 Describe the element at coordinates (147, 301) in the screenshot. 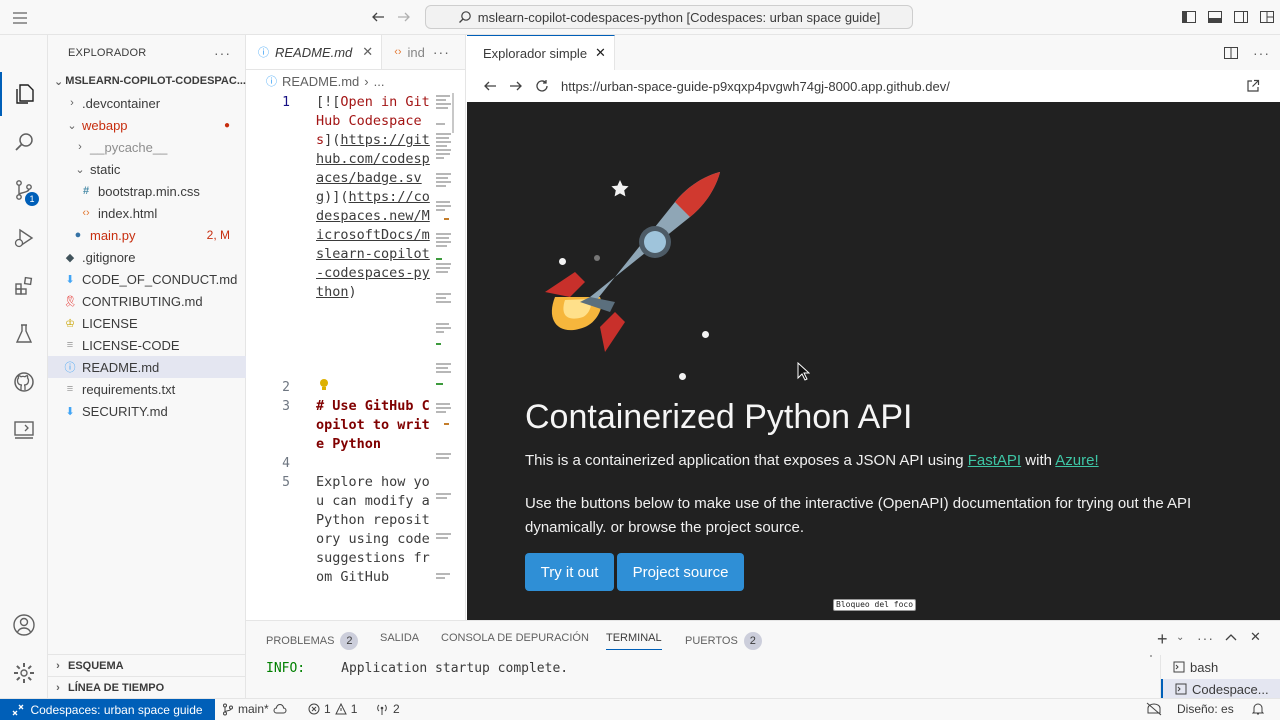

I see `tree-item-contributing: 🎗 CONTRIBUTING.md` at that location.